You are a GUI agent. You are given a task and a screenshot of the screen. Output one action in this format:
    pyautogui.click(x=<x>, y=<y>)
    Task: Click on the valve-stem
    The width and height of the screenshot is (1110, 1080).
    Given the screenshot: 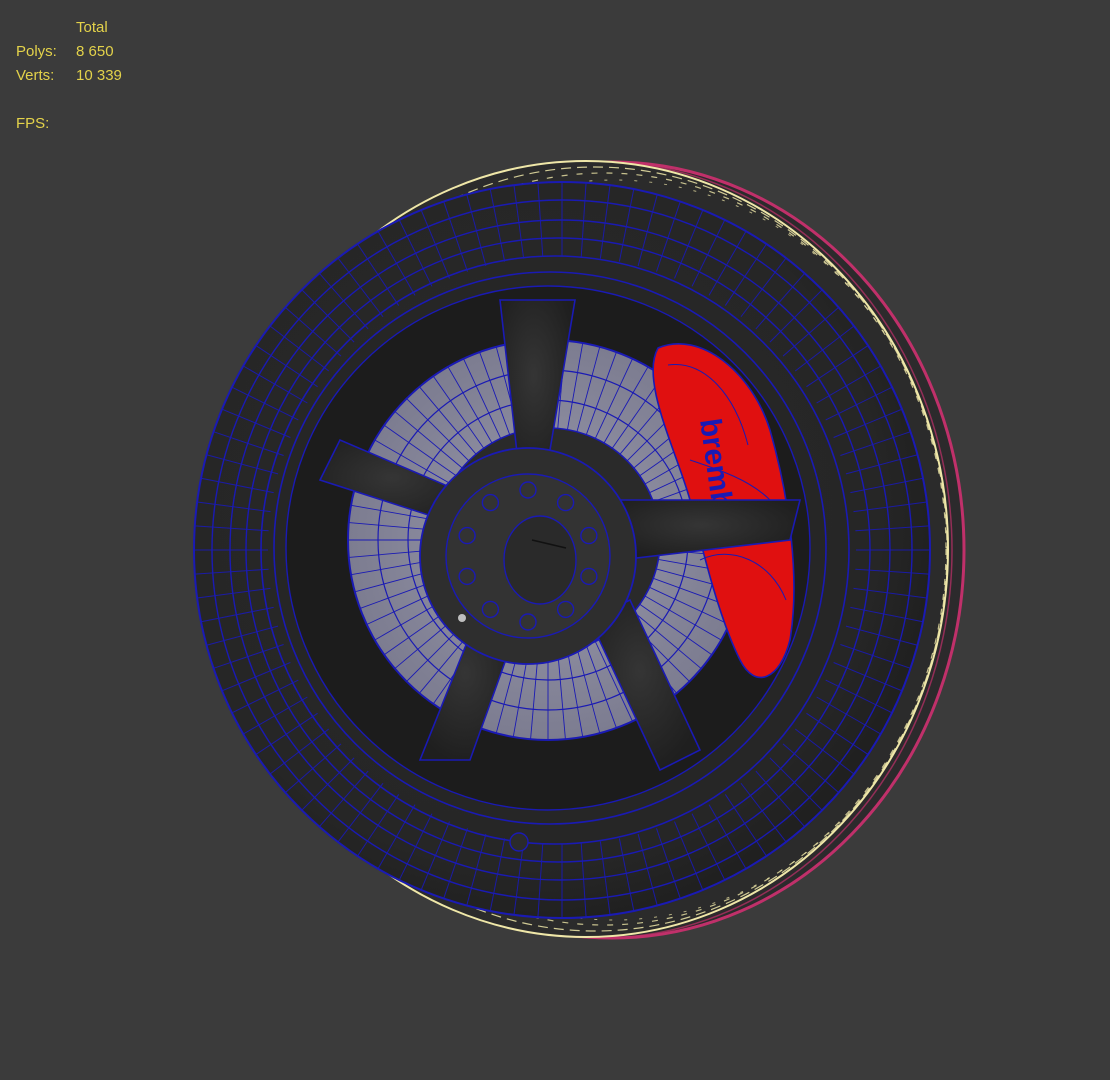 What is the action you would take?
    pyautogui.click(x=519, y=842)
    